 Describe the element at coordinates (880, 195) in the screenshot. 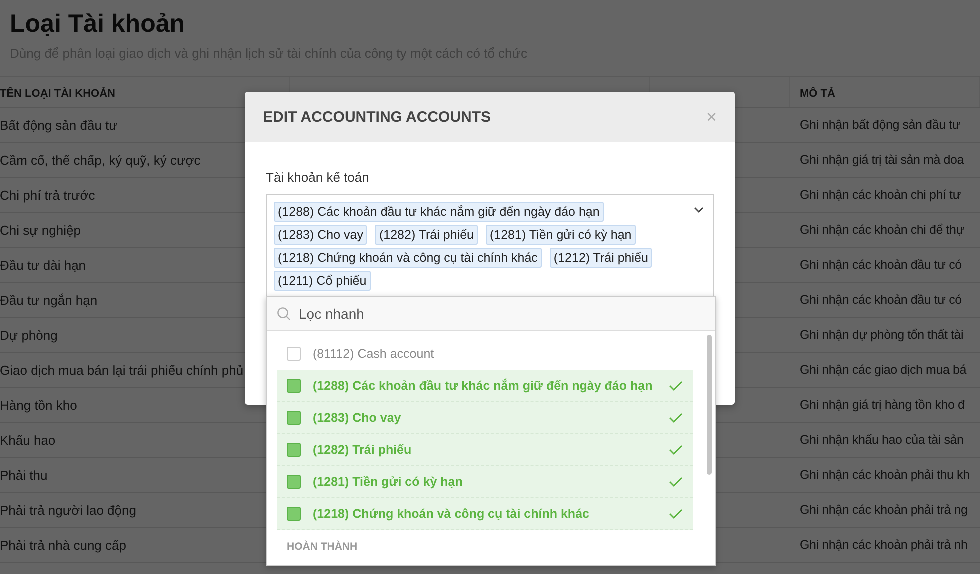

I see `table-cell-text: Ghi nhận các khoản chi phí tư` at that location.